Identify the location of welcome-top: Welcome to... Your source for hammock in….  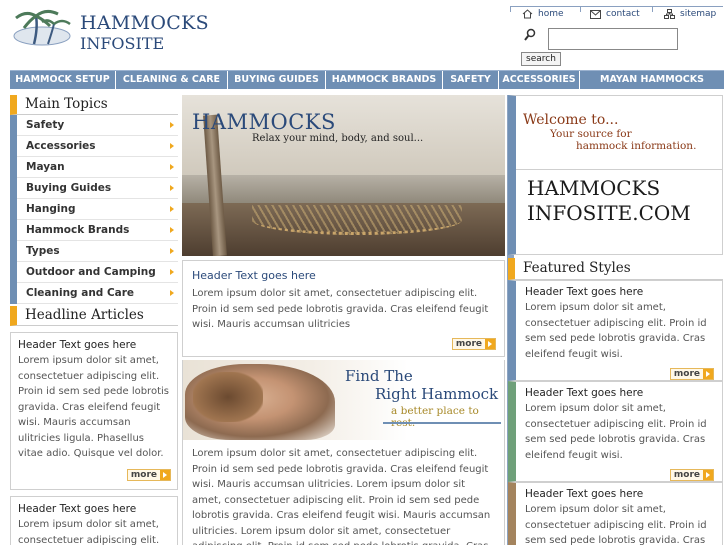
(619, 133).